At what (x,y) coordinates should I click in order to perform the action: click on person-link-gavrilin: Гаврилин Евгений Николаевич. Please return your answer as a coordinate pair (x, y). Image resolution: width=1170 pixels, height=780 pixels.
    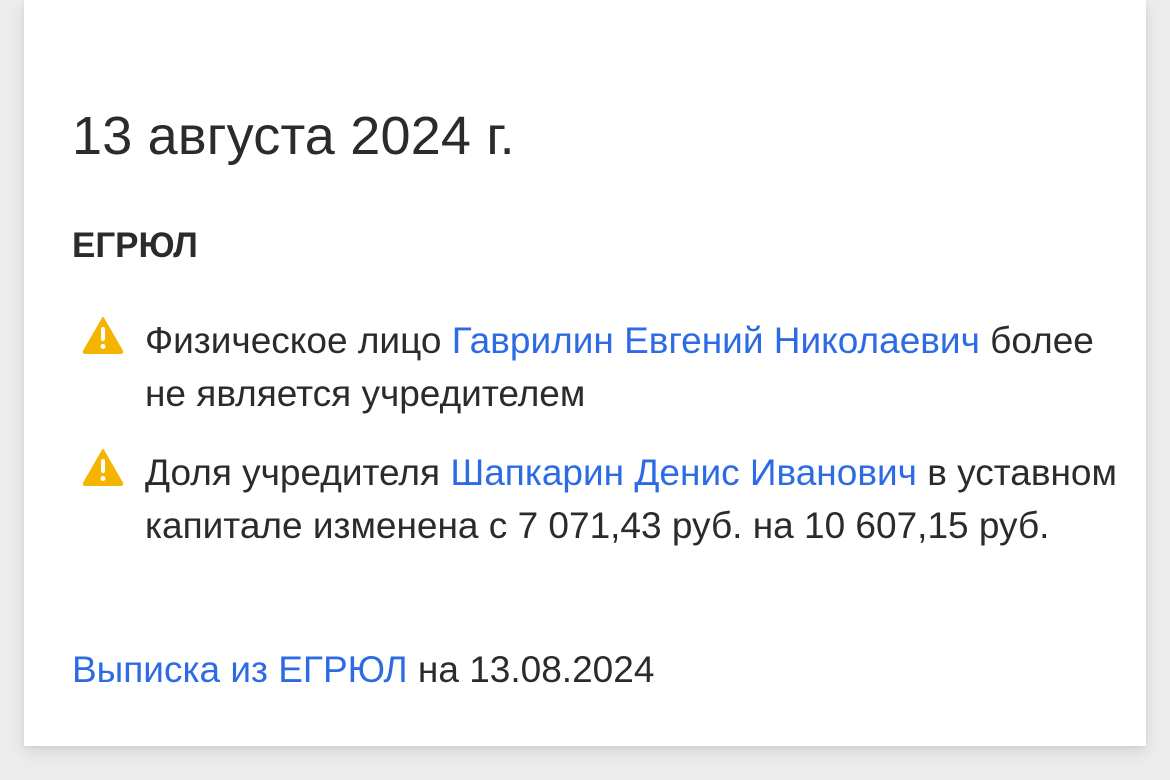
    Looking at the image, I should click on (716, 340).